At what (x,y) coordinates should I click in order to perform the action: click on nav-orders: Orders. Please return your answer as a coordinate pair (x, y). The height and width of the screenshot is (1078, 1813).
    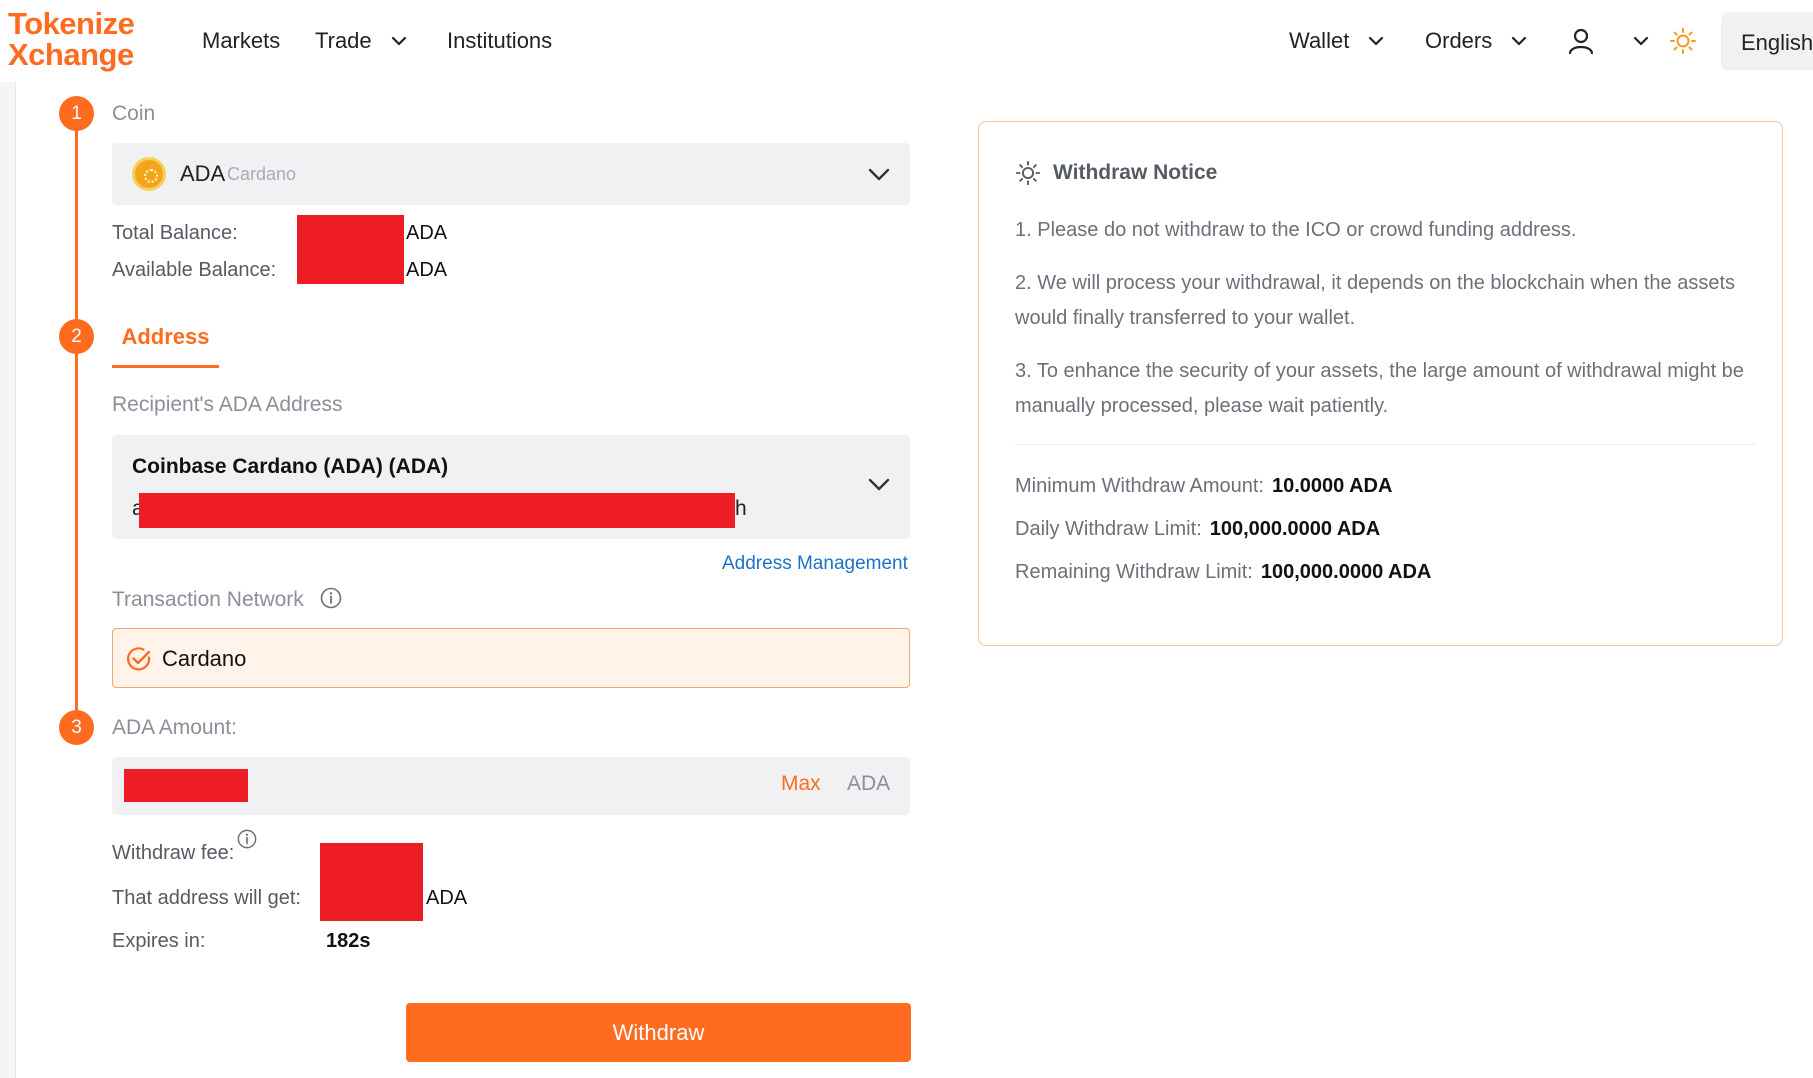
    Looking at the image, I should click on (1476, 41).